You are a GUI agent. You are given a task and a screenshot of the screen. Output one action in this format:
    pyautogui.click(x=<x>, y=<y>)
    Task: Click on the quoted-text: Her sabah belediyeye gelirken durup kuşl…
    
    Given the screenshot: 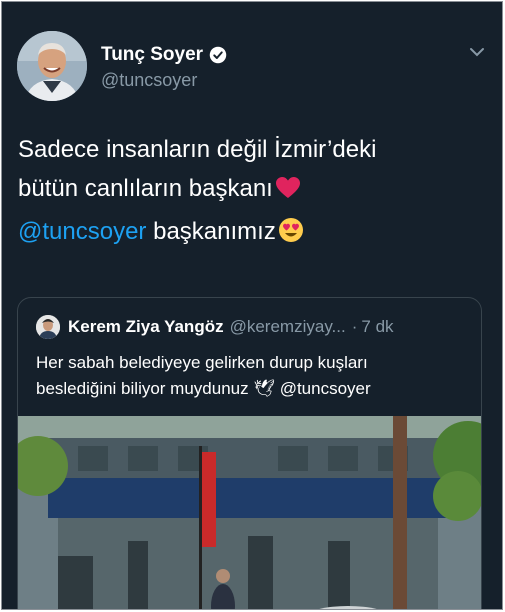 What is the action you would take?
    pyautogui.click(x=251, y=376)
    